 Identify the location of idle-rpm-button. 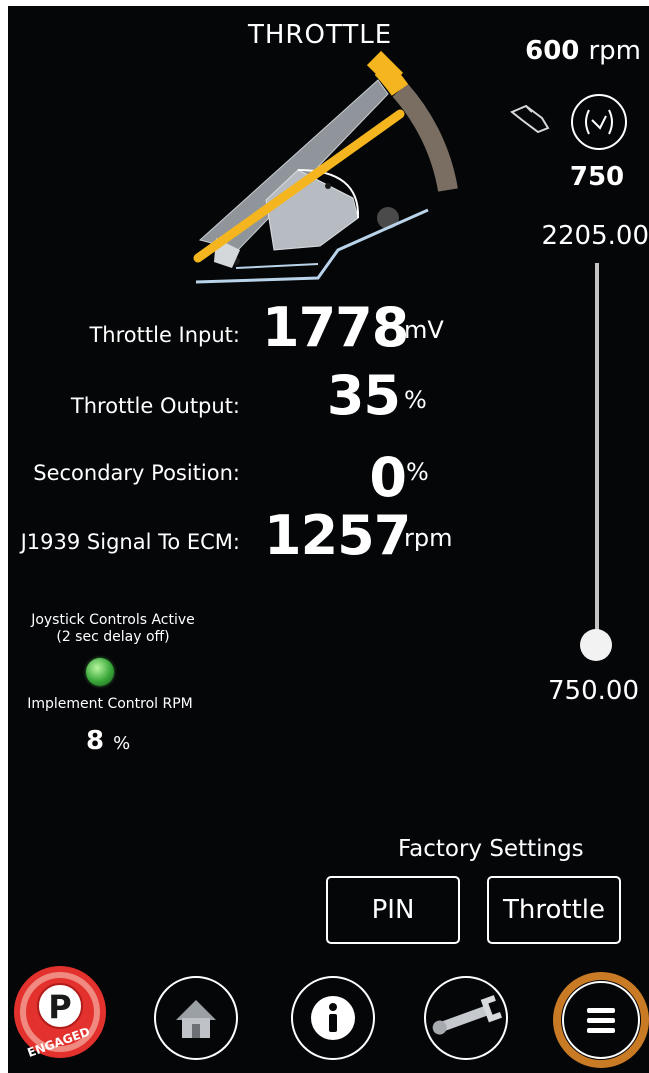
(599, 122).